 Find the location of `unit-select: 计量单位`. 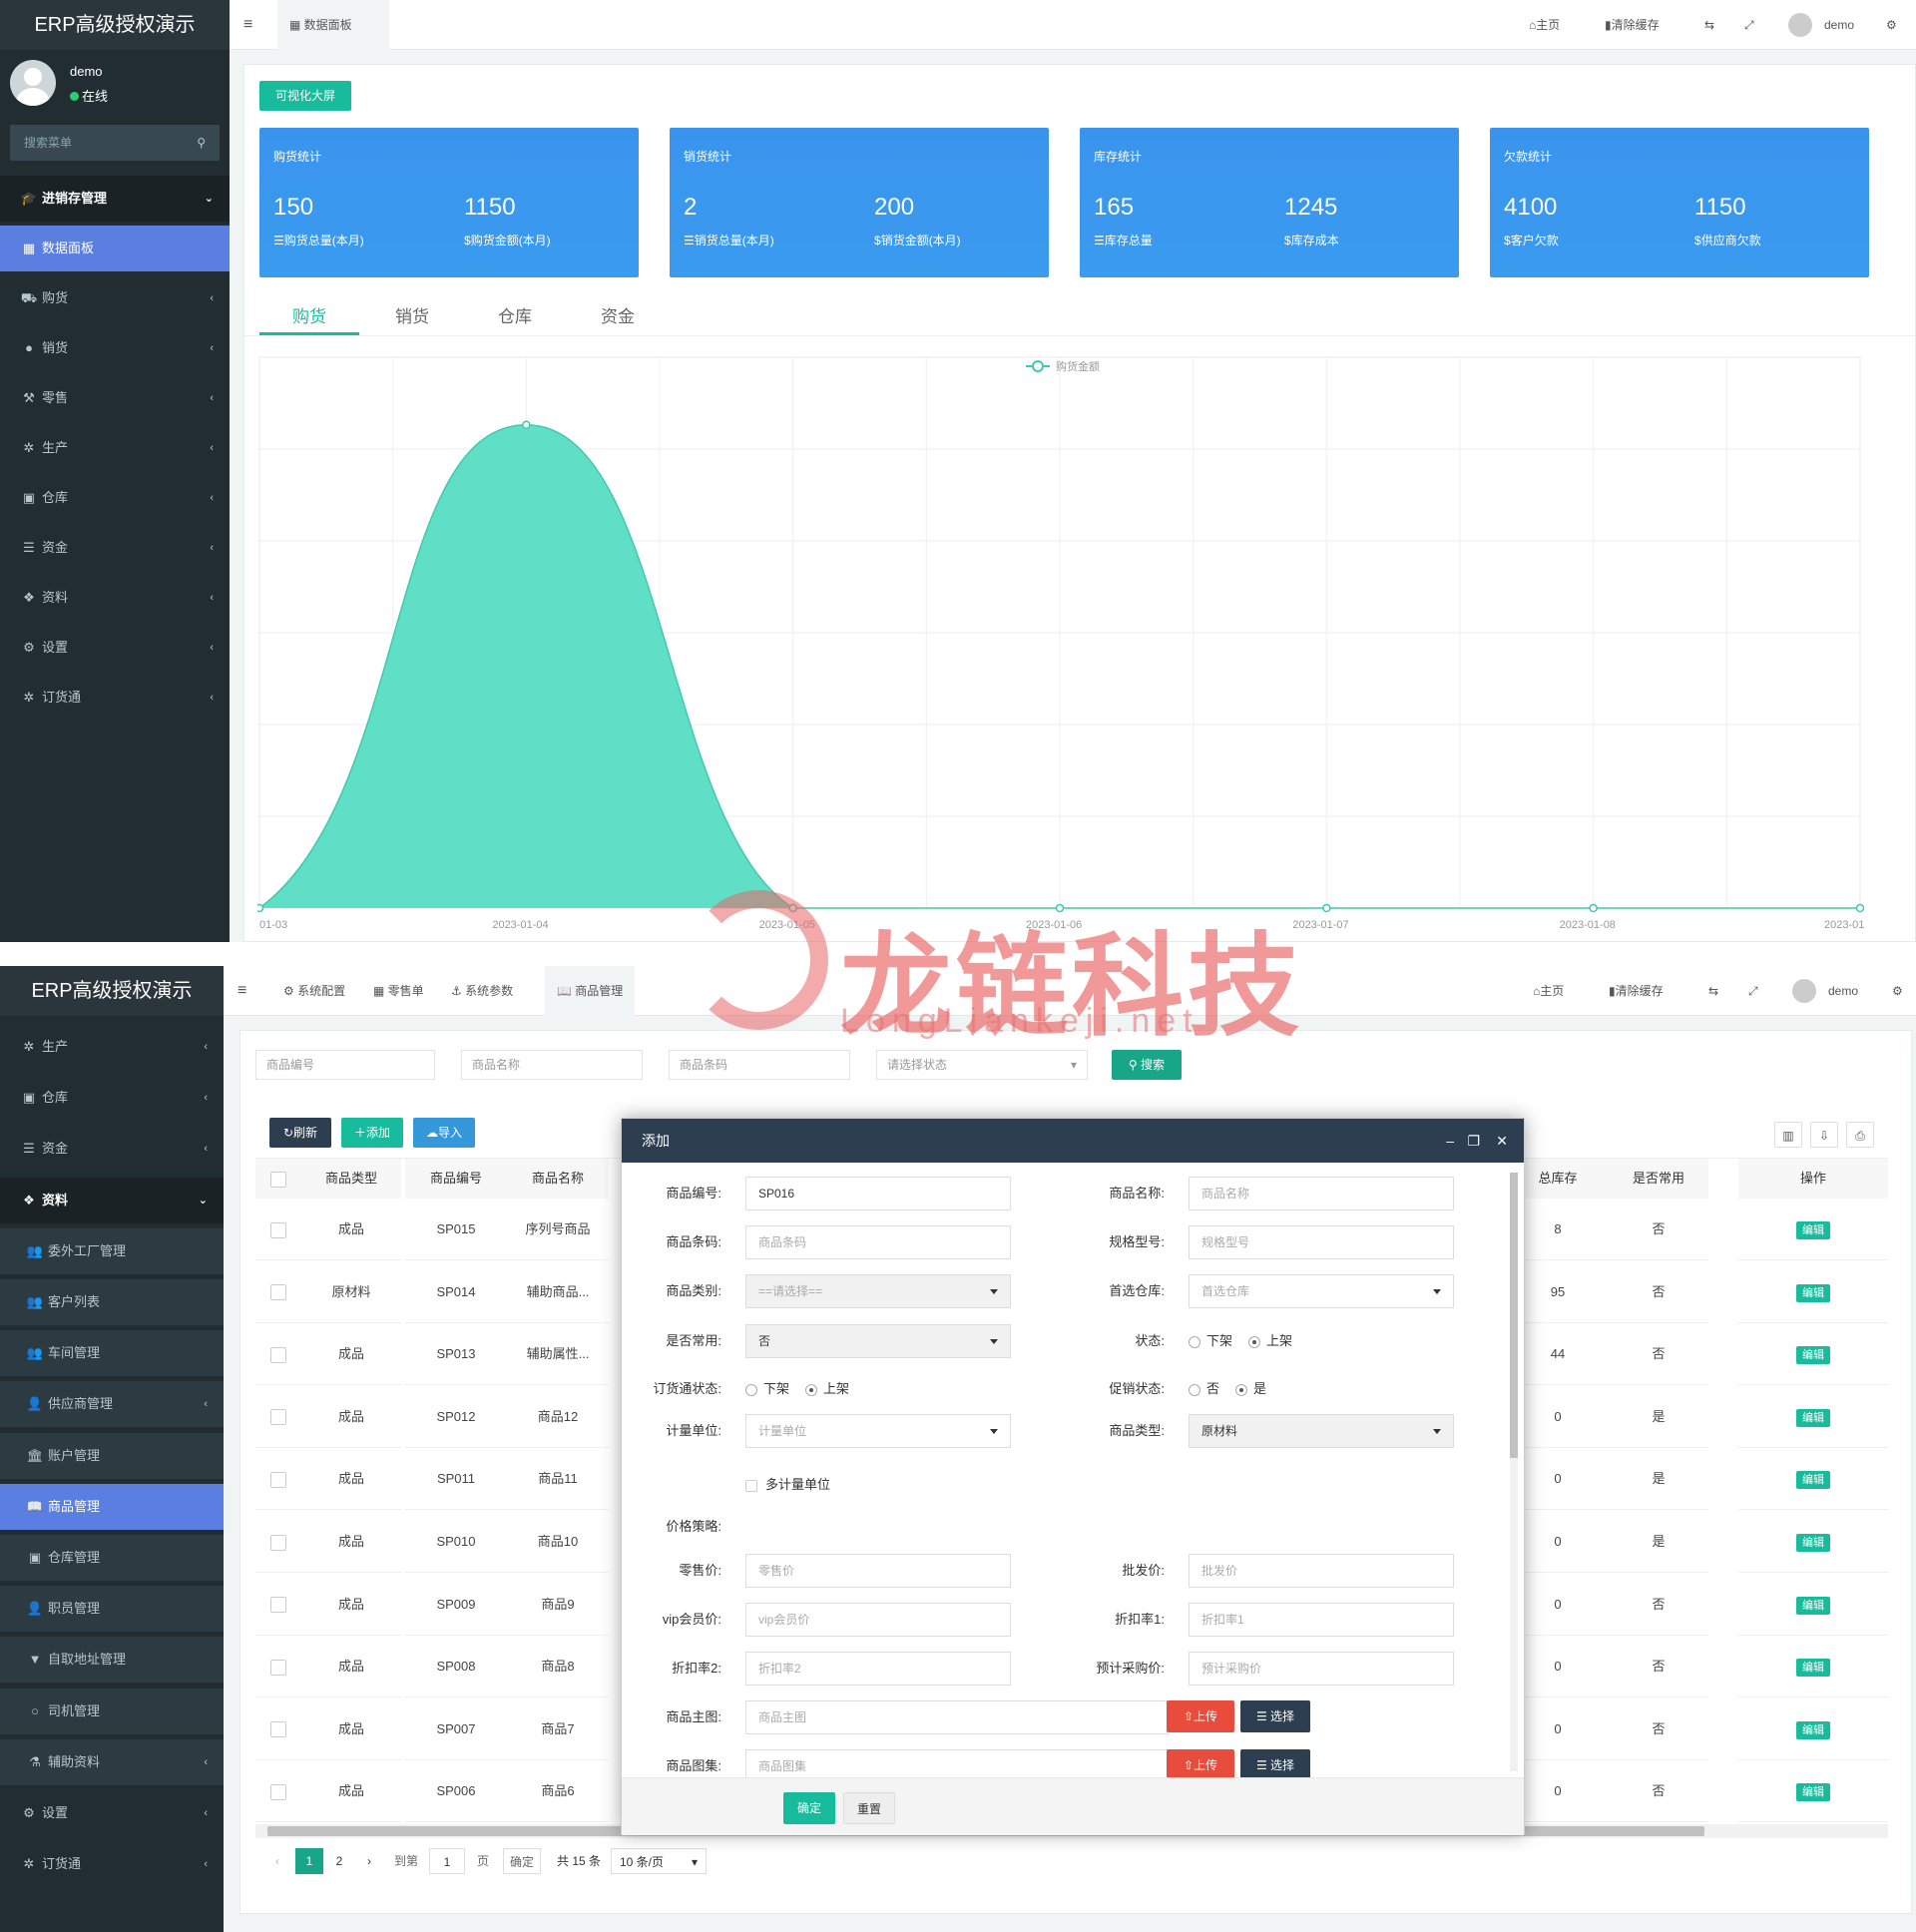

unit-select: 计量单位 is located at coordinates (878, 1431).